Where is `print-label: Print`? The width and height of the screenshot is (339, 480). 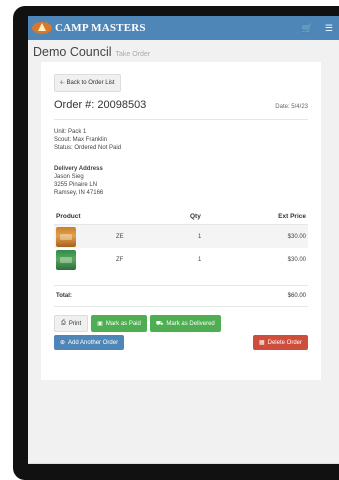 print-label: Print is located at coordinates (75, 323).